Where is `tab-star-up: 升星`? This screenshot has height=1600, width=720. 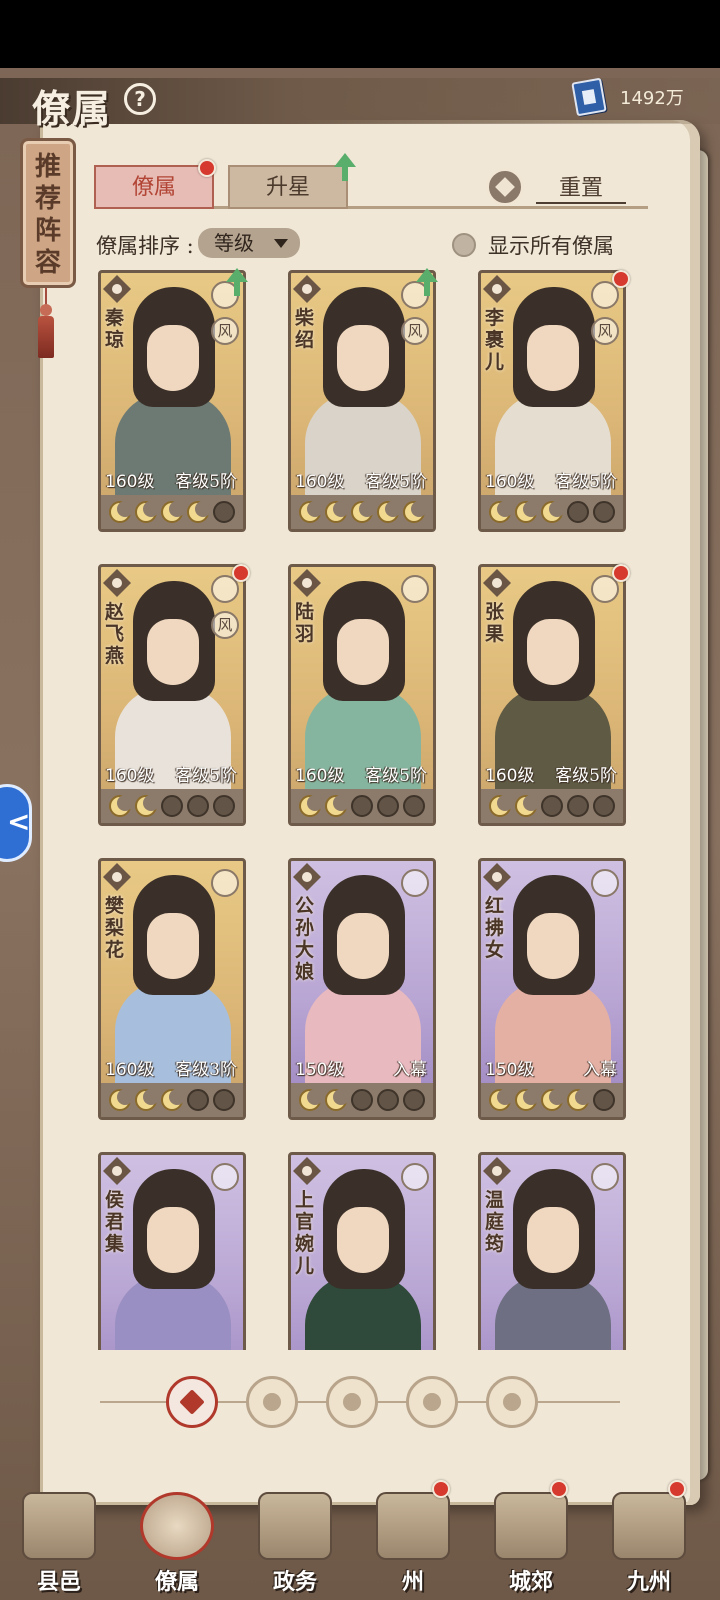
tab-star-up: 升星 is located at coordinates (288, 187).